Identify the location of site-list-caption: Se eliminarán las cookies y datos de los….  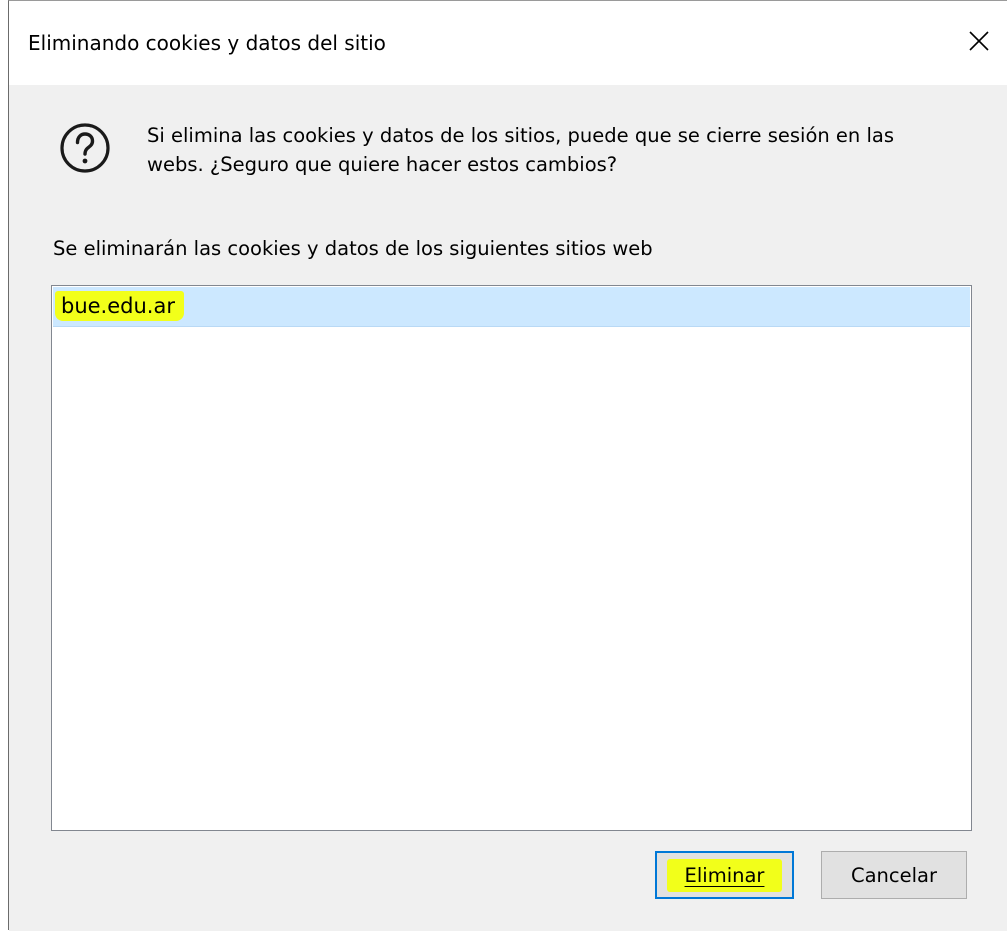
(353, 248).